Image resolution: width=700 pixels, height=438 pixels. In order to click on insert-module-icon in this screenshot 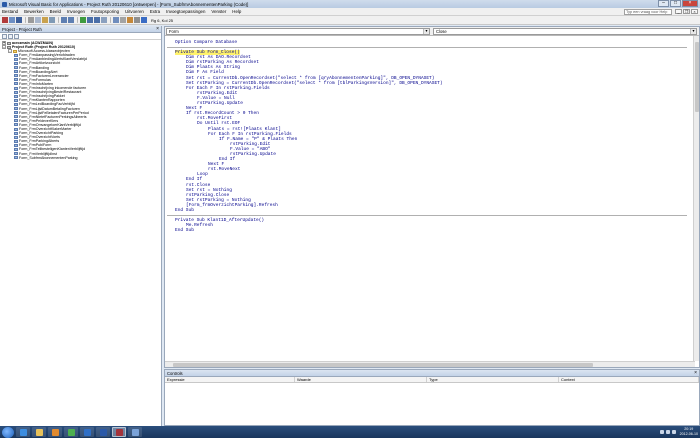, I will do `click(12, 20)`.